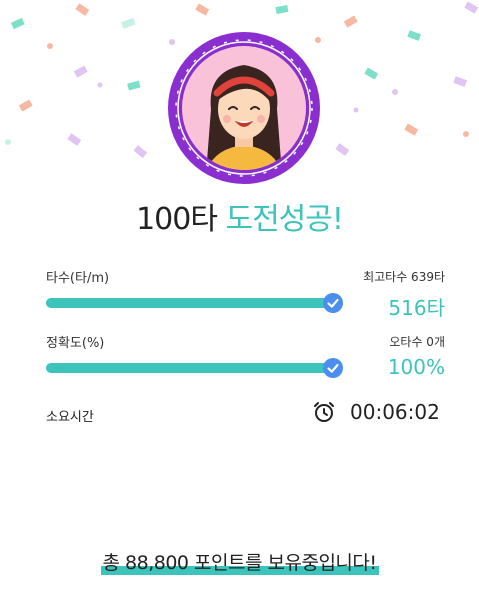 The height and width of the screenshot is (606, 479). I want to click on speed-label: 타수(타/m), so click(78, 278).